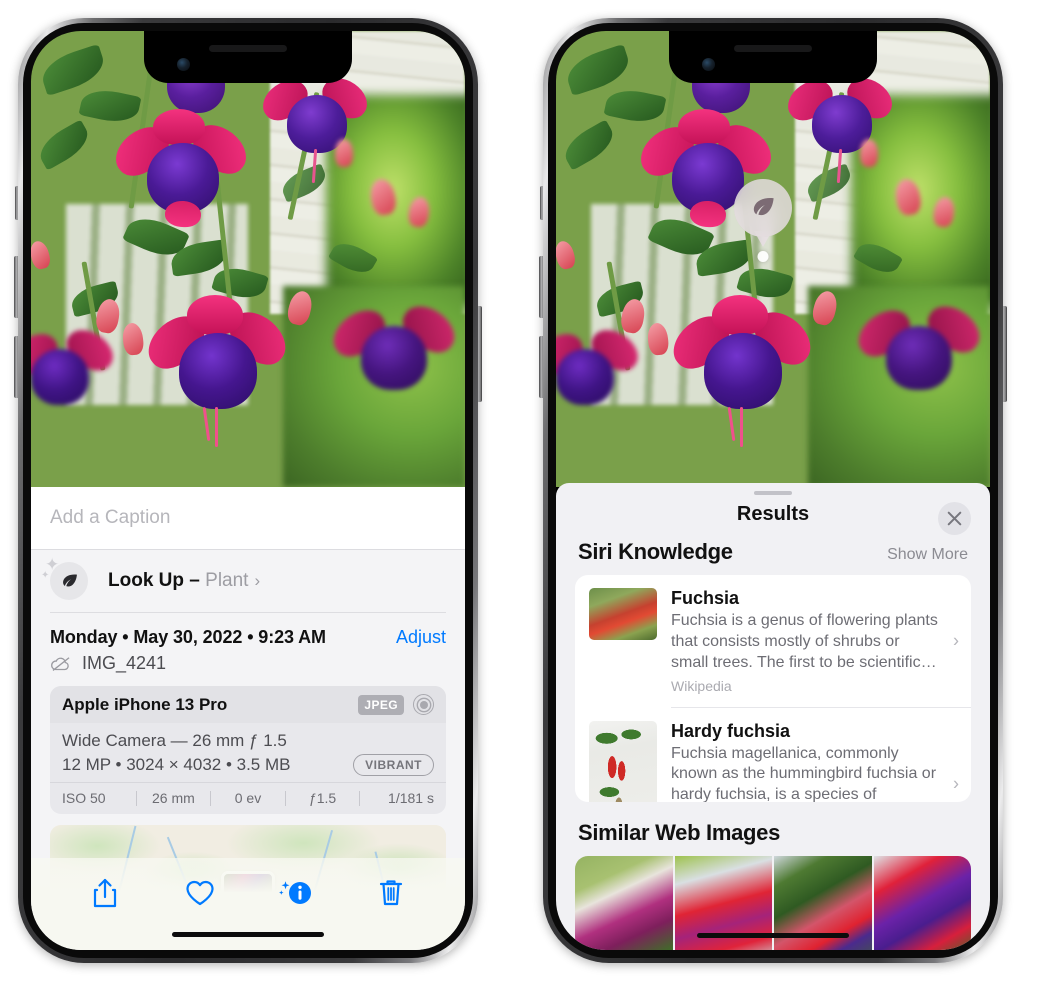 This screenshot has width=1055, height=985. I want to click on exif-values-row: ISO 50 26 mm 0 ev ƒ1.5 1/181 s, so click(248, 798).